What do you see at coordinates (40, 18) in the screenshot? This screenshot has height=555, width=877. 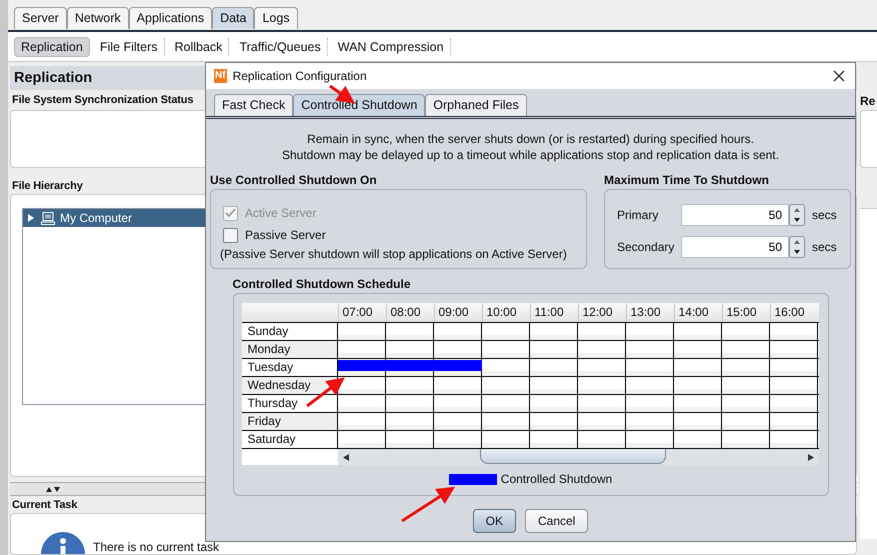 I see `tab: Server` at bounding box center [40, 18].